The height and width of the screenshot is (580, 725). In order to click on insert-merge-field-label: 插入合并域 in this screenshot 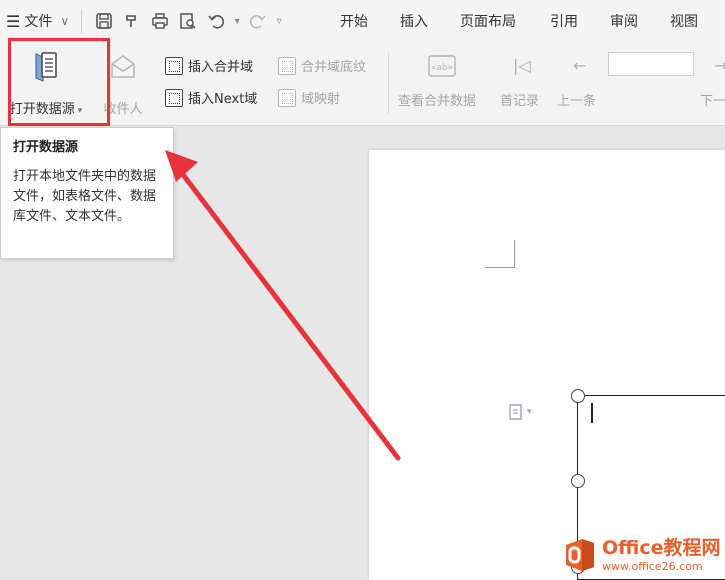, I will do `click(221, 67)`.